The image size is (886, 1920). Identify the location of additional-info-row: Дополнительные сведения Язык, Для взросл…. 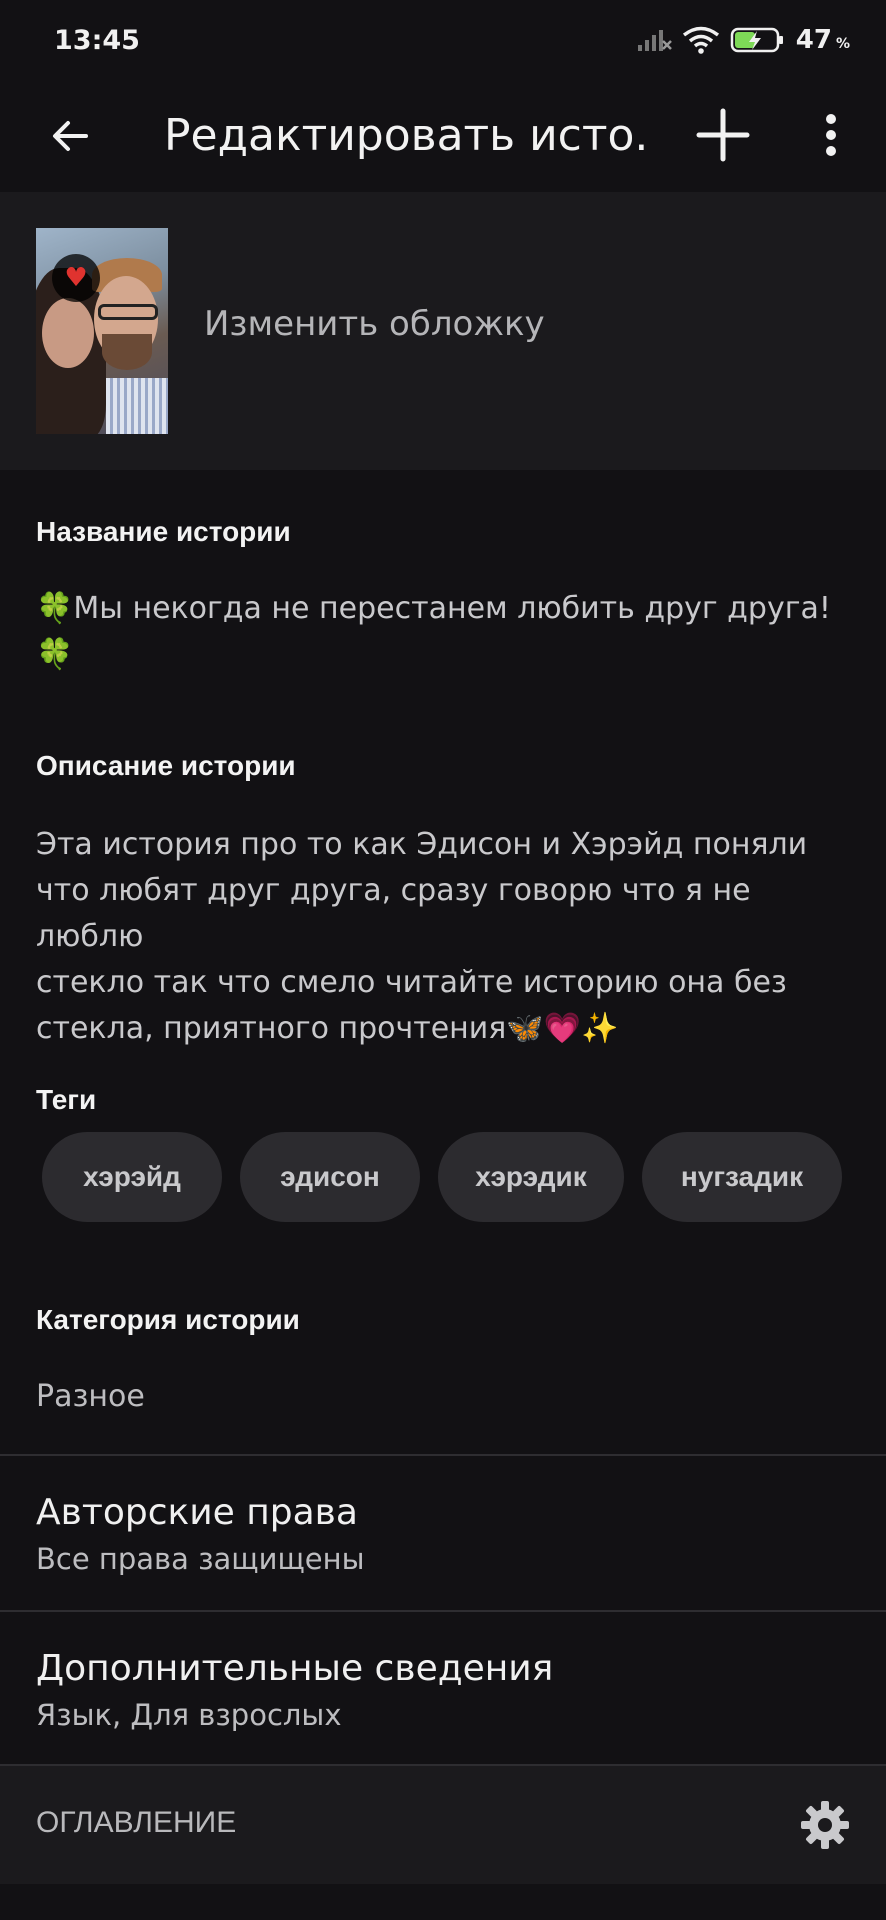
(443, 1689).